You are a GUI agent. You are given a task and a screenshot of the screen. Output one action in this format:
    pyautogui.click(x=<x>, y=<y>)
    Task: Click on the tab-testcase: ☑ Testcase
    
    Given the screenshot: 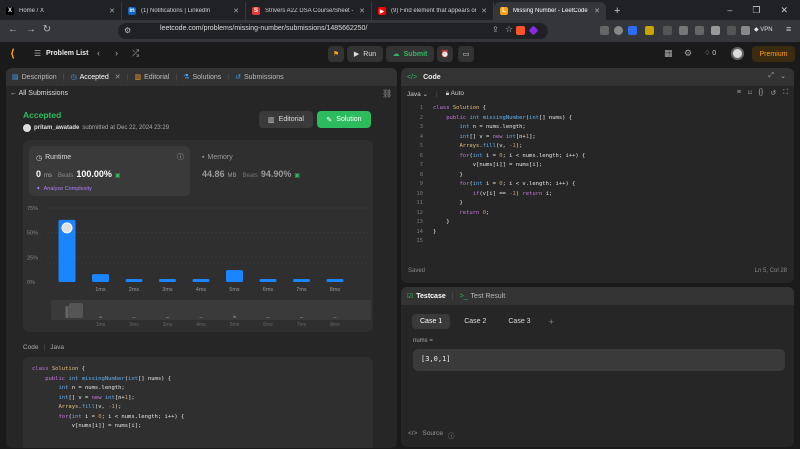 What is the action you would take?
    pyautogui.click(x=426, y=296)
    